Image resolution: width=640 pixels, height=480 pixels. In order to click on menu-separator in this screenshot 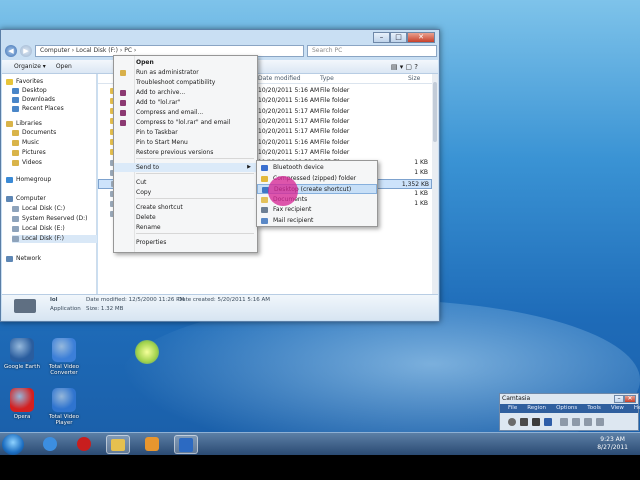, I will do `click(195, 158)`.